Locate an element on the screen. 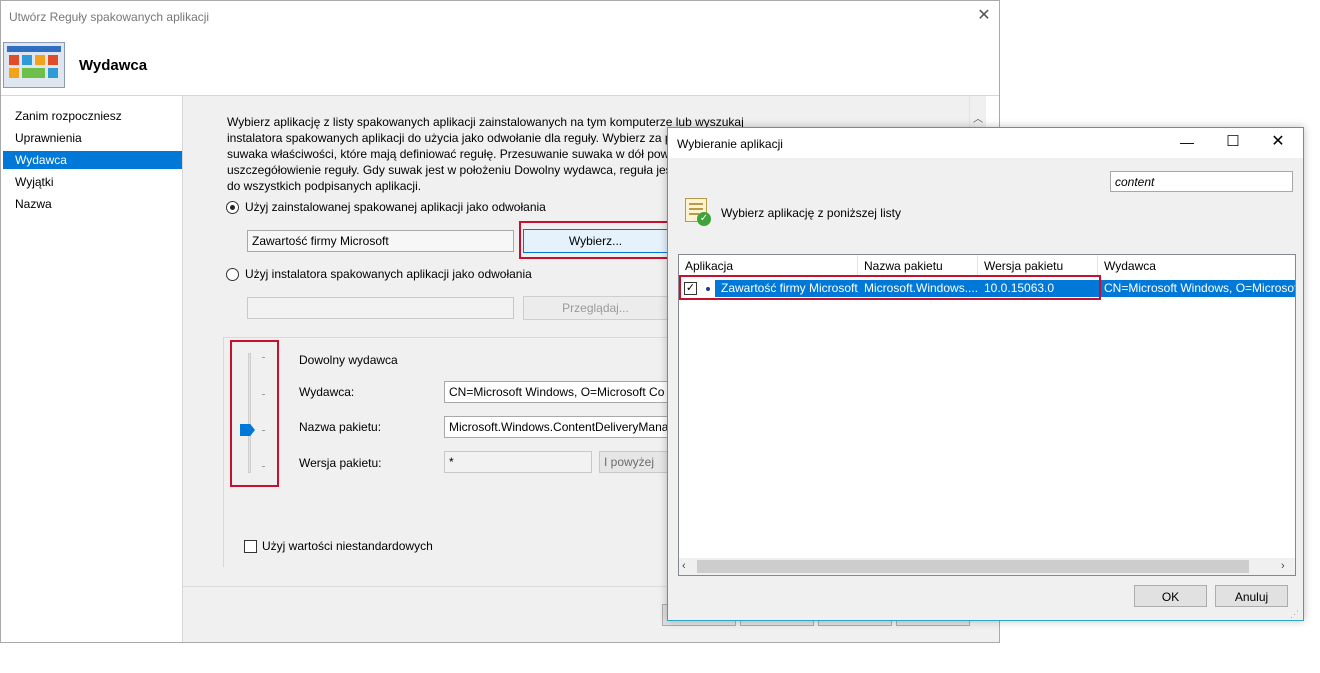  slider-highlight is located at coordinates (254, 413).